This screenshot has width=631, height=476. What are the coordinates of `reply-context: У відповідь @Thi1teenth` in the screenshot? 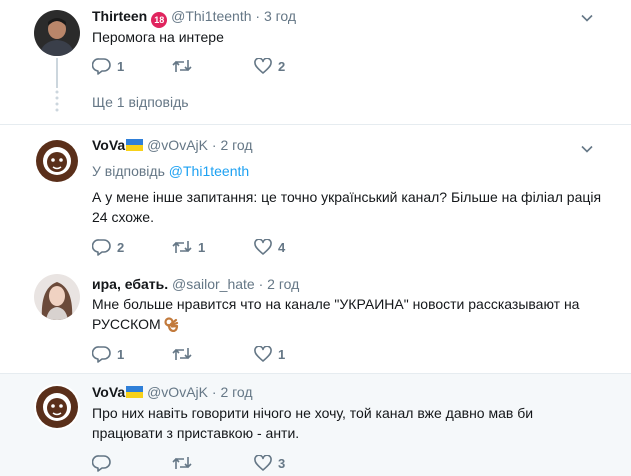 It's located at (170, 171).